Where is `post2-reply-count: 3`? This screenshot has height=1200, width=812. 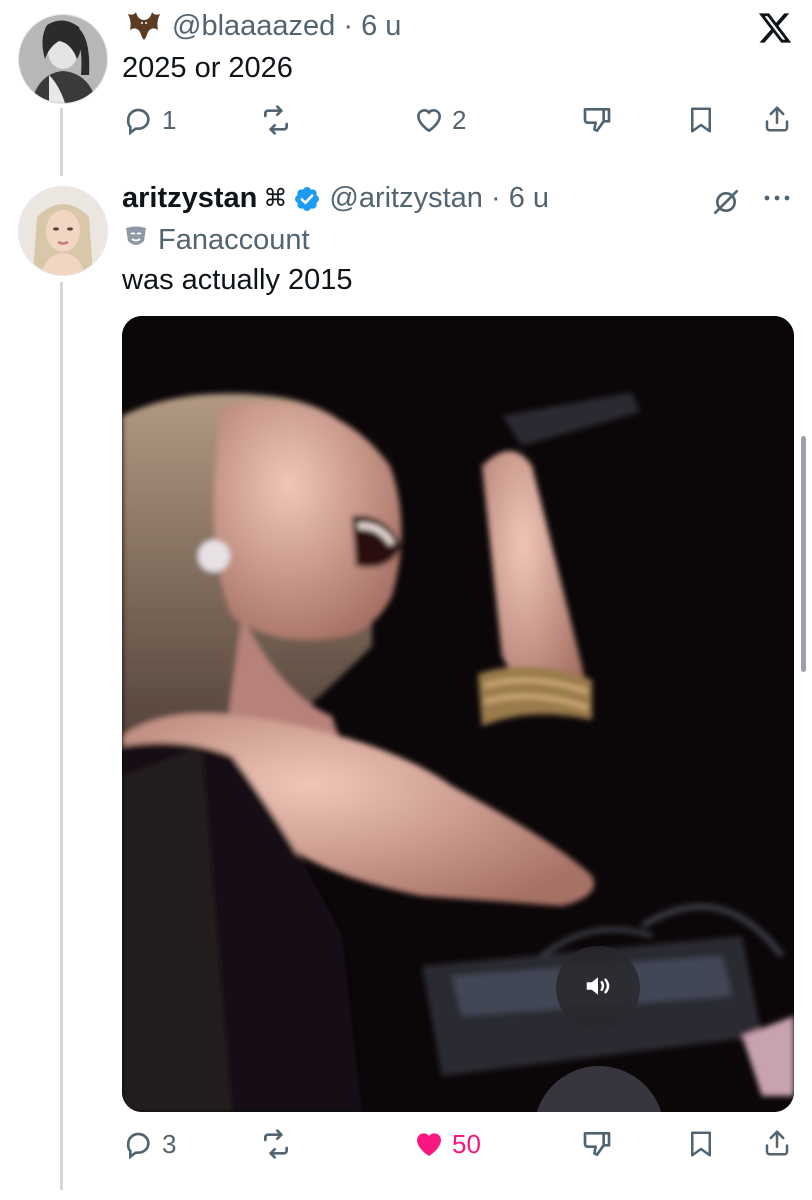 post2-reply-count: 3 is located at coordinates (169, 1143).